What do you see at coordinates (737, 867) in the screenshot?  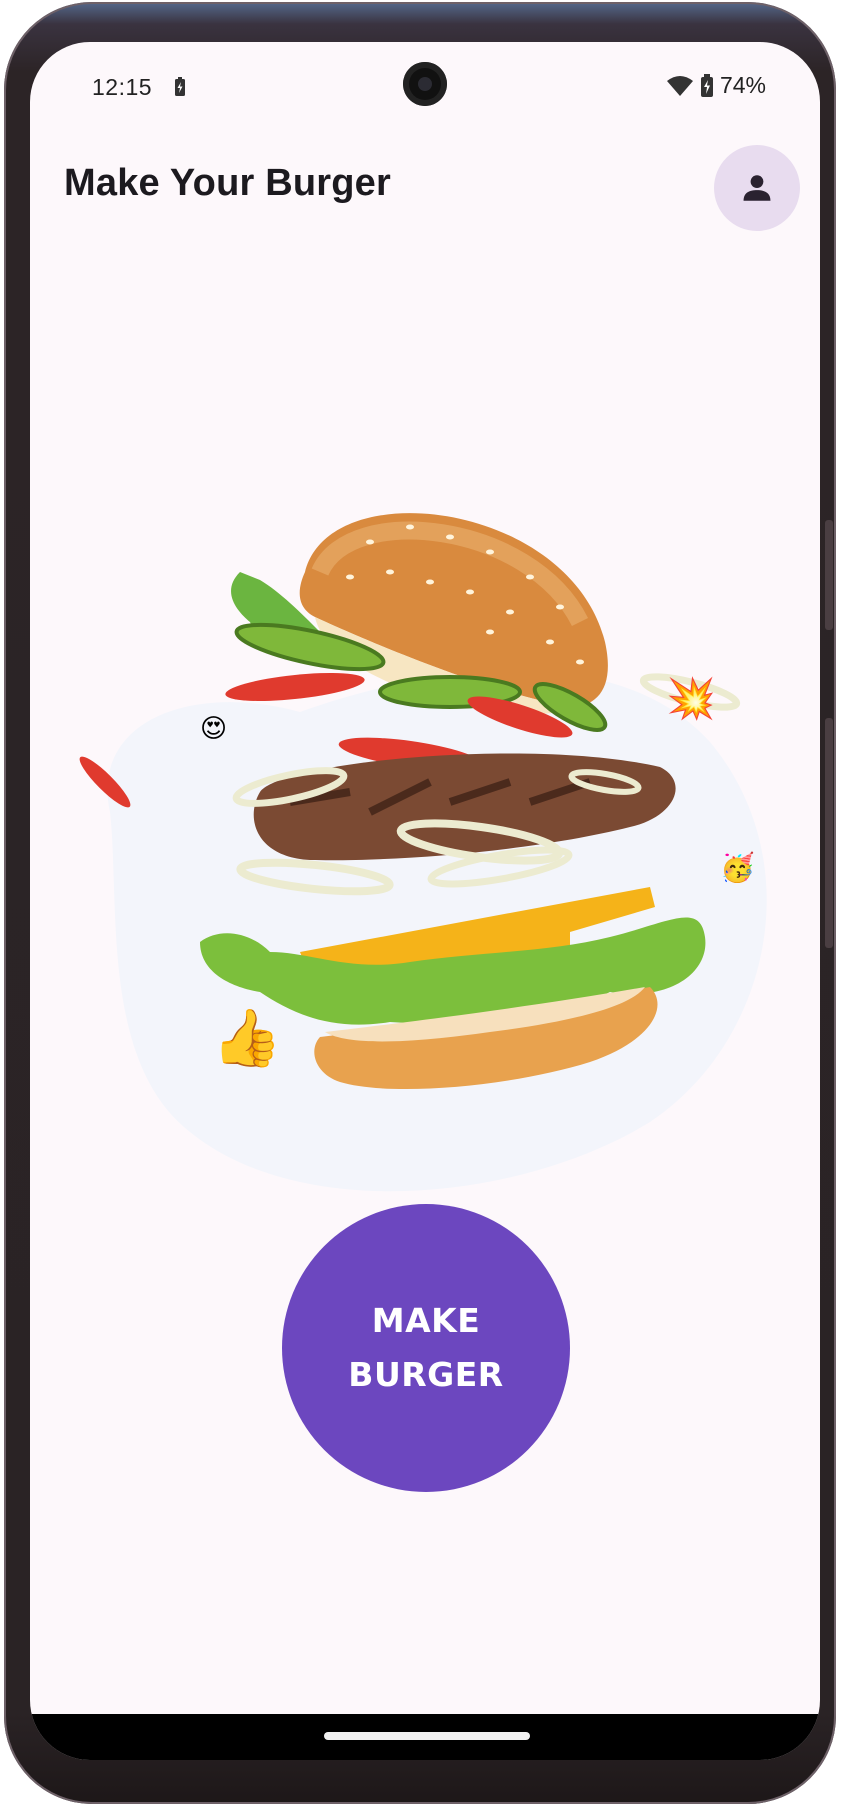 I see `party-face-emoji: 🥳` at bounding box center [737, 867].